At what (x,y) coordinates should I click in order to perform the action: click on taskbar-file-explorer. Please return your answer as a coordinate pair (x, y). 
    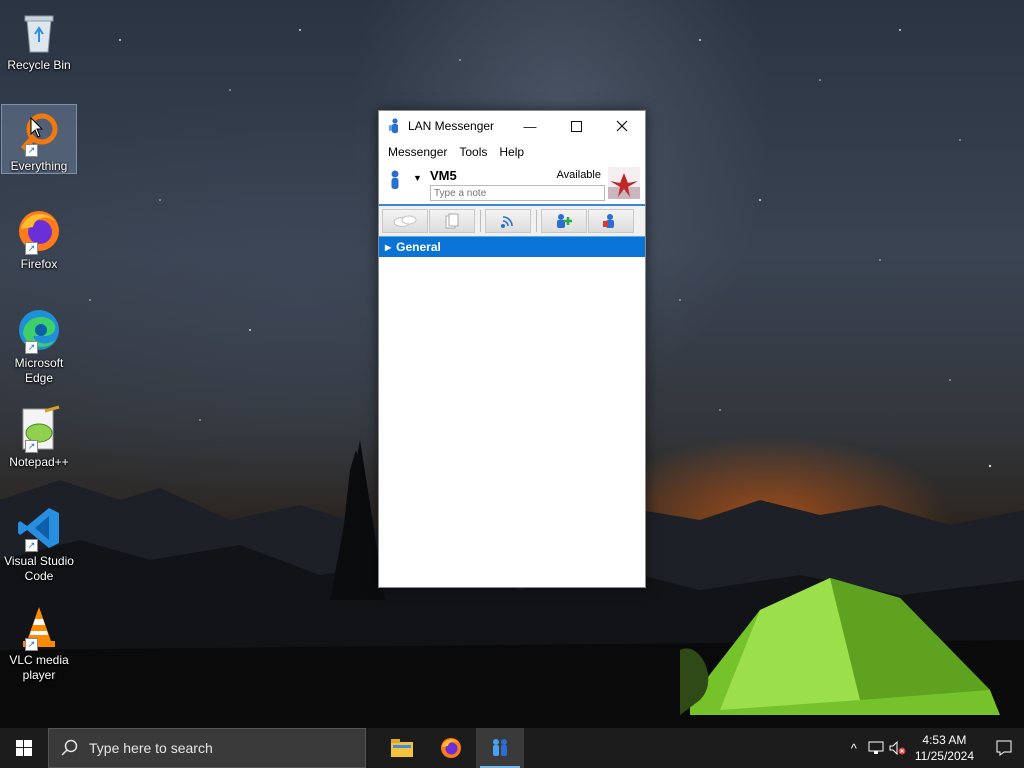
    Looking at the image, I should click on (402, 748).